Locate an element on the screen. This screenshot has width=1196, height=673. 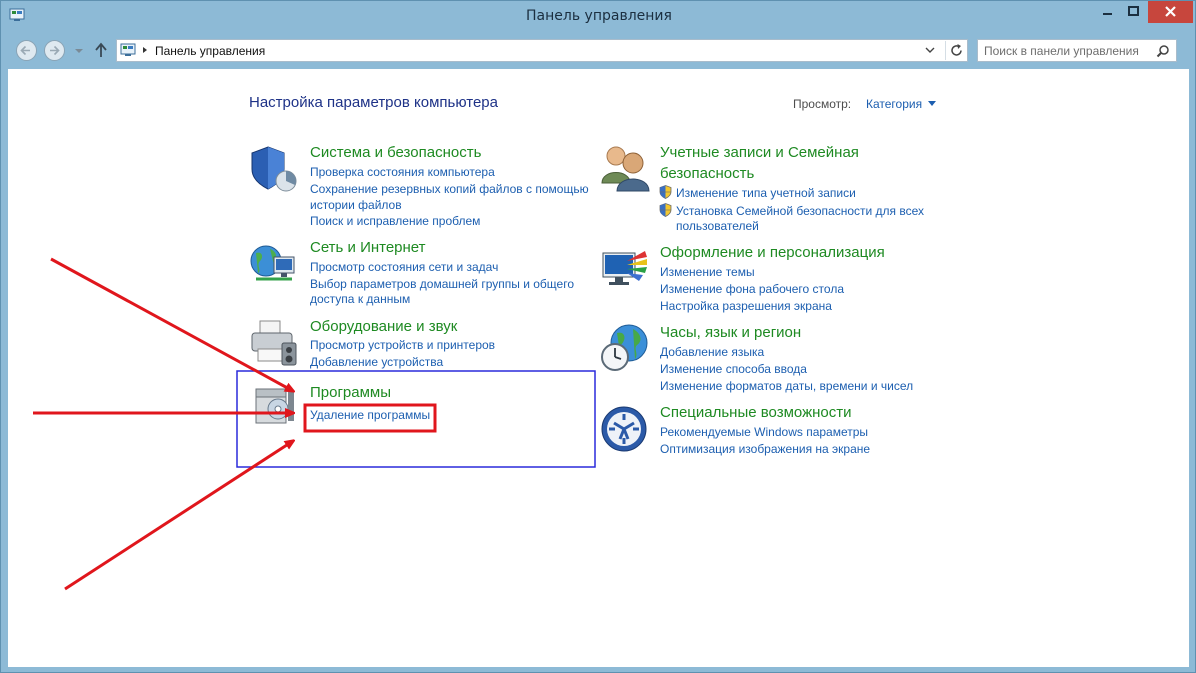
link-family-safety: Установка Семейной безопасности для всех is located at coordinates (800, 211).